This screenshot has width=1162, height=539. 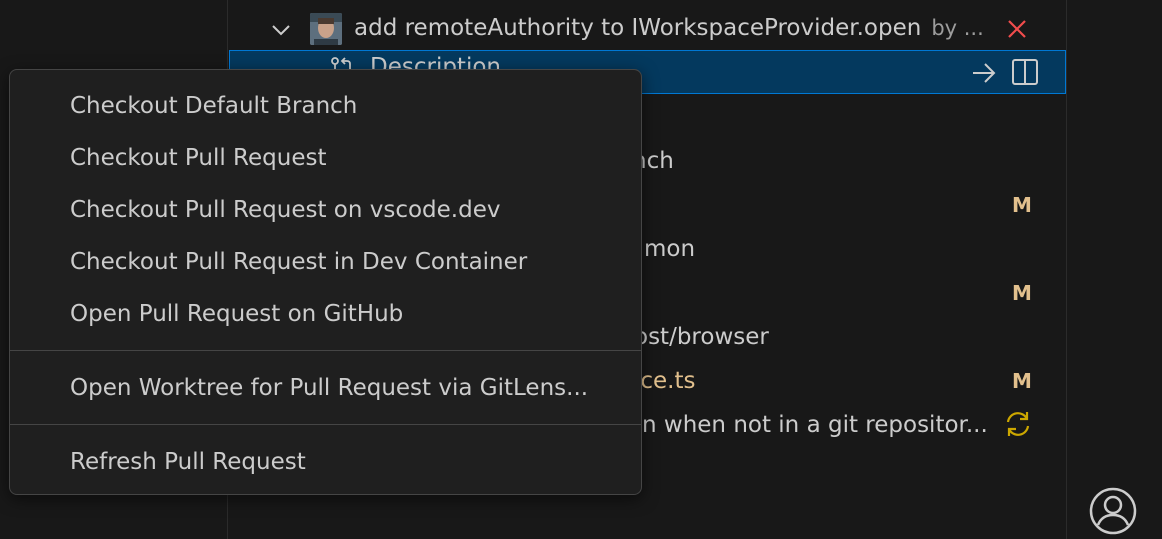 What do you see at coordinates (281, 30) in the screenshot?
I see `chevron-down-icon` at bounding box center [281, 30].